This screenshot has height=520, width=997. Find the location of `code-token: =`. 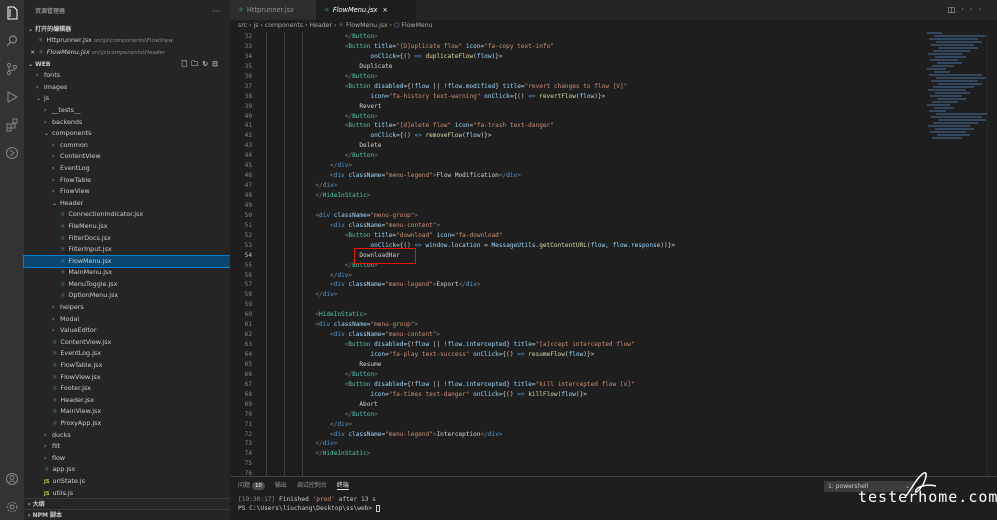

code-token: = is located at coordinates (486, 245).